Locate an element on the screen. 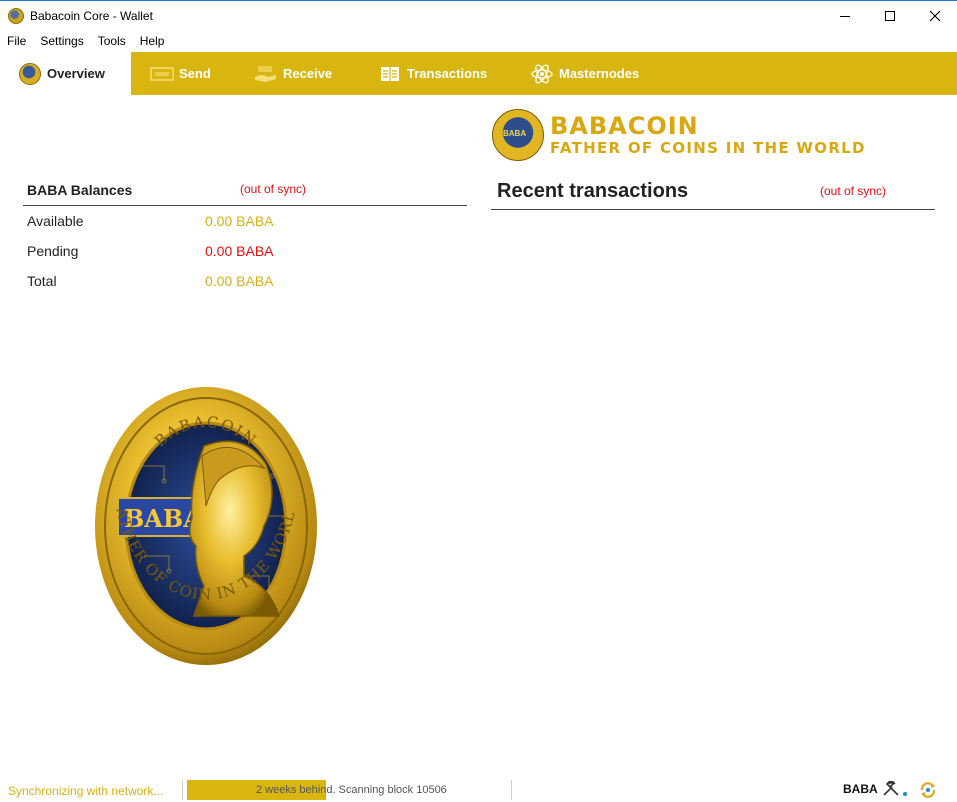 The height and width of the screenshot is (802, 957). send-icon is located at coordinates (162, 73).